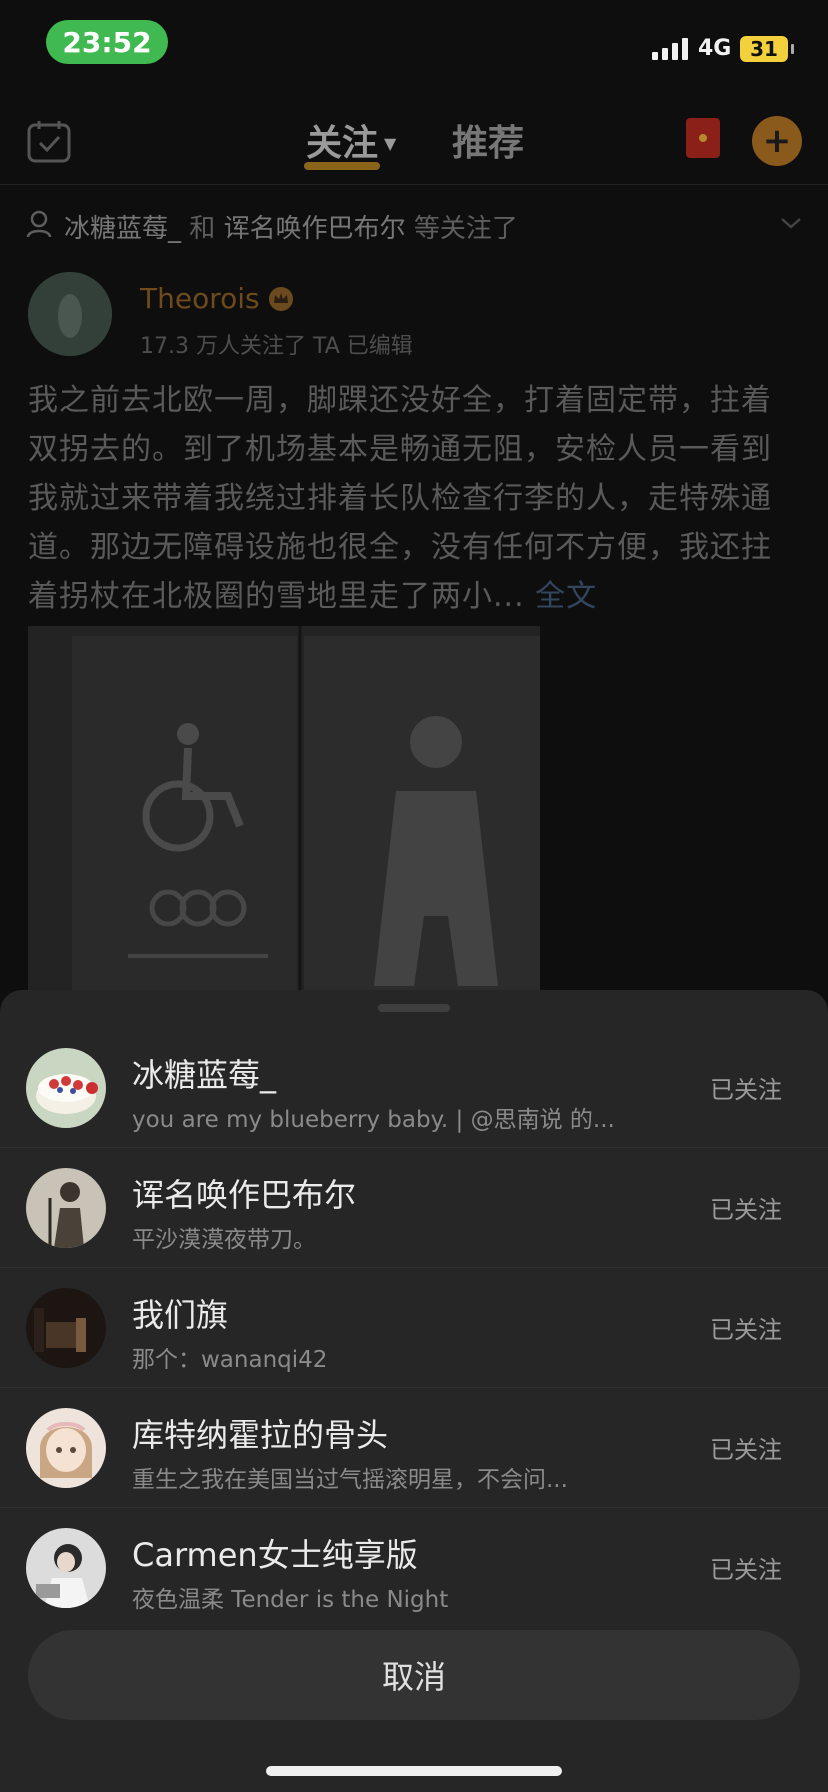 This screenshot has height=1792, width=828. What do you see at coordinates (290, 1600) in the screenshot?
I see `user-bio: 夜色温柔 Tender is the Night` at bounding box center [290, 1600].